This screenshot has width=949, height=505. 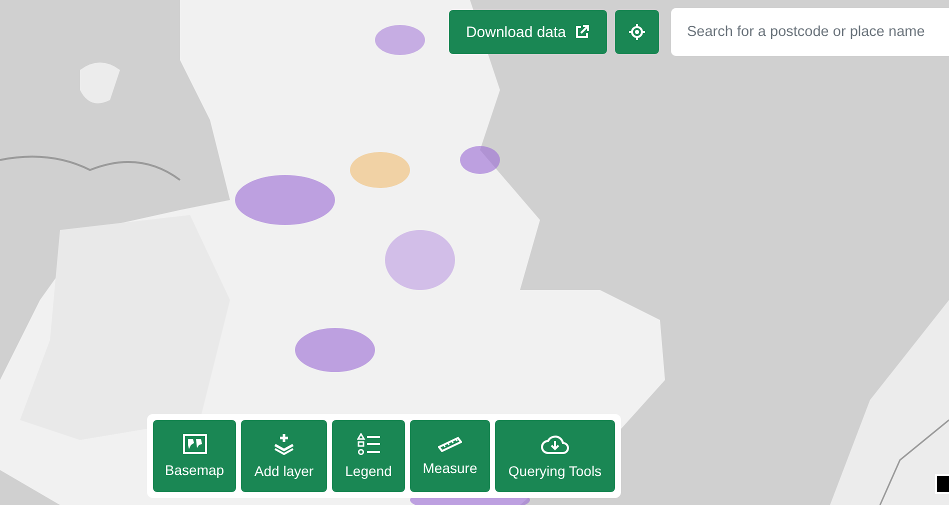 I want to click on toolbar-button: Measure, so click(x=450, y=456).